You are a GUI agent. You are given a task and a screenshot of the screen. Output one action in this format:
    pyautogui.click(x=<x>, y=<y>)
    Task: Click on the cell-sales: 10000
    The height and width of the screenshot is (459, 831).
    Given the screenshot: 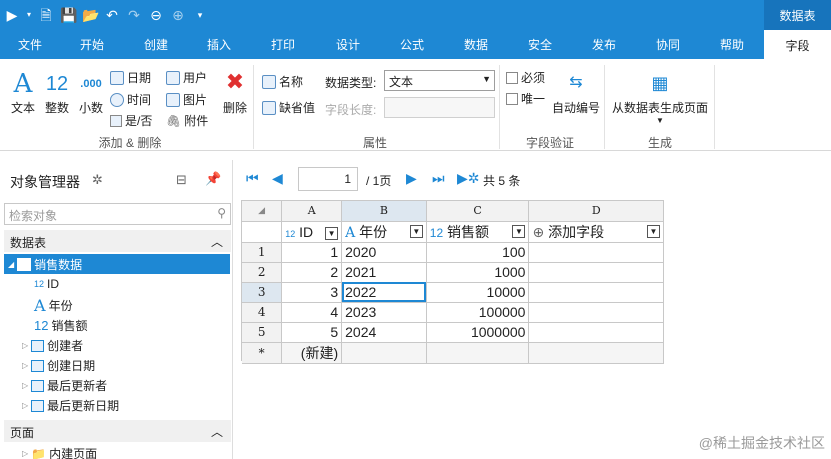 What is the action you would take?
    pyautogui.click(x=478, y=292)
    